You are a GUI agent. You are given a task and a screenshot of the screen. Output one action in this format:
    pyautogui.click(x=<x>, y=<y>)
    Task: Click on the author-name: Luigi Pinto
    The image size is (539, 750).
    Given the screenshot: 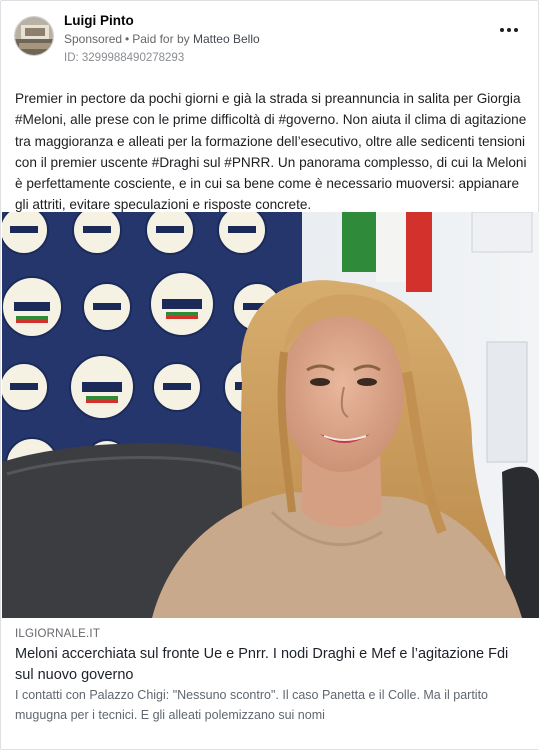 What is the action you would take?
    pyautogui.click(x=99, y=20)
    